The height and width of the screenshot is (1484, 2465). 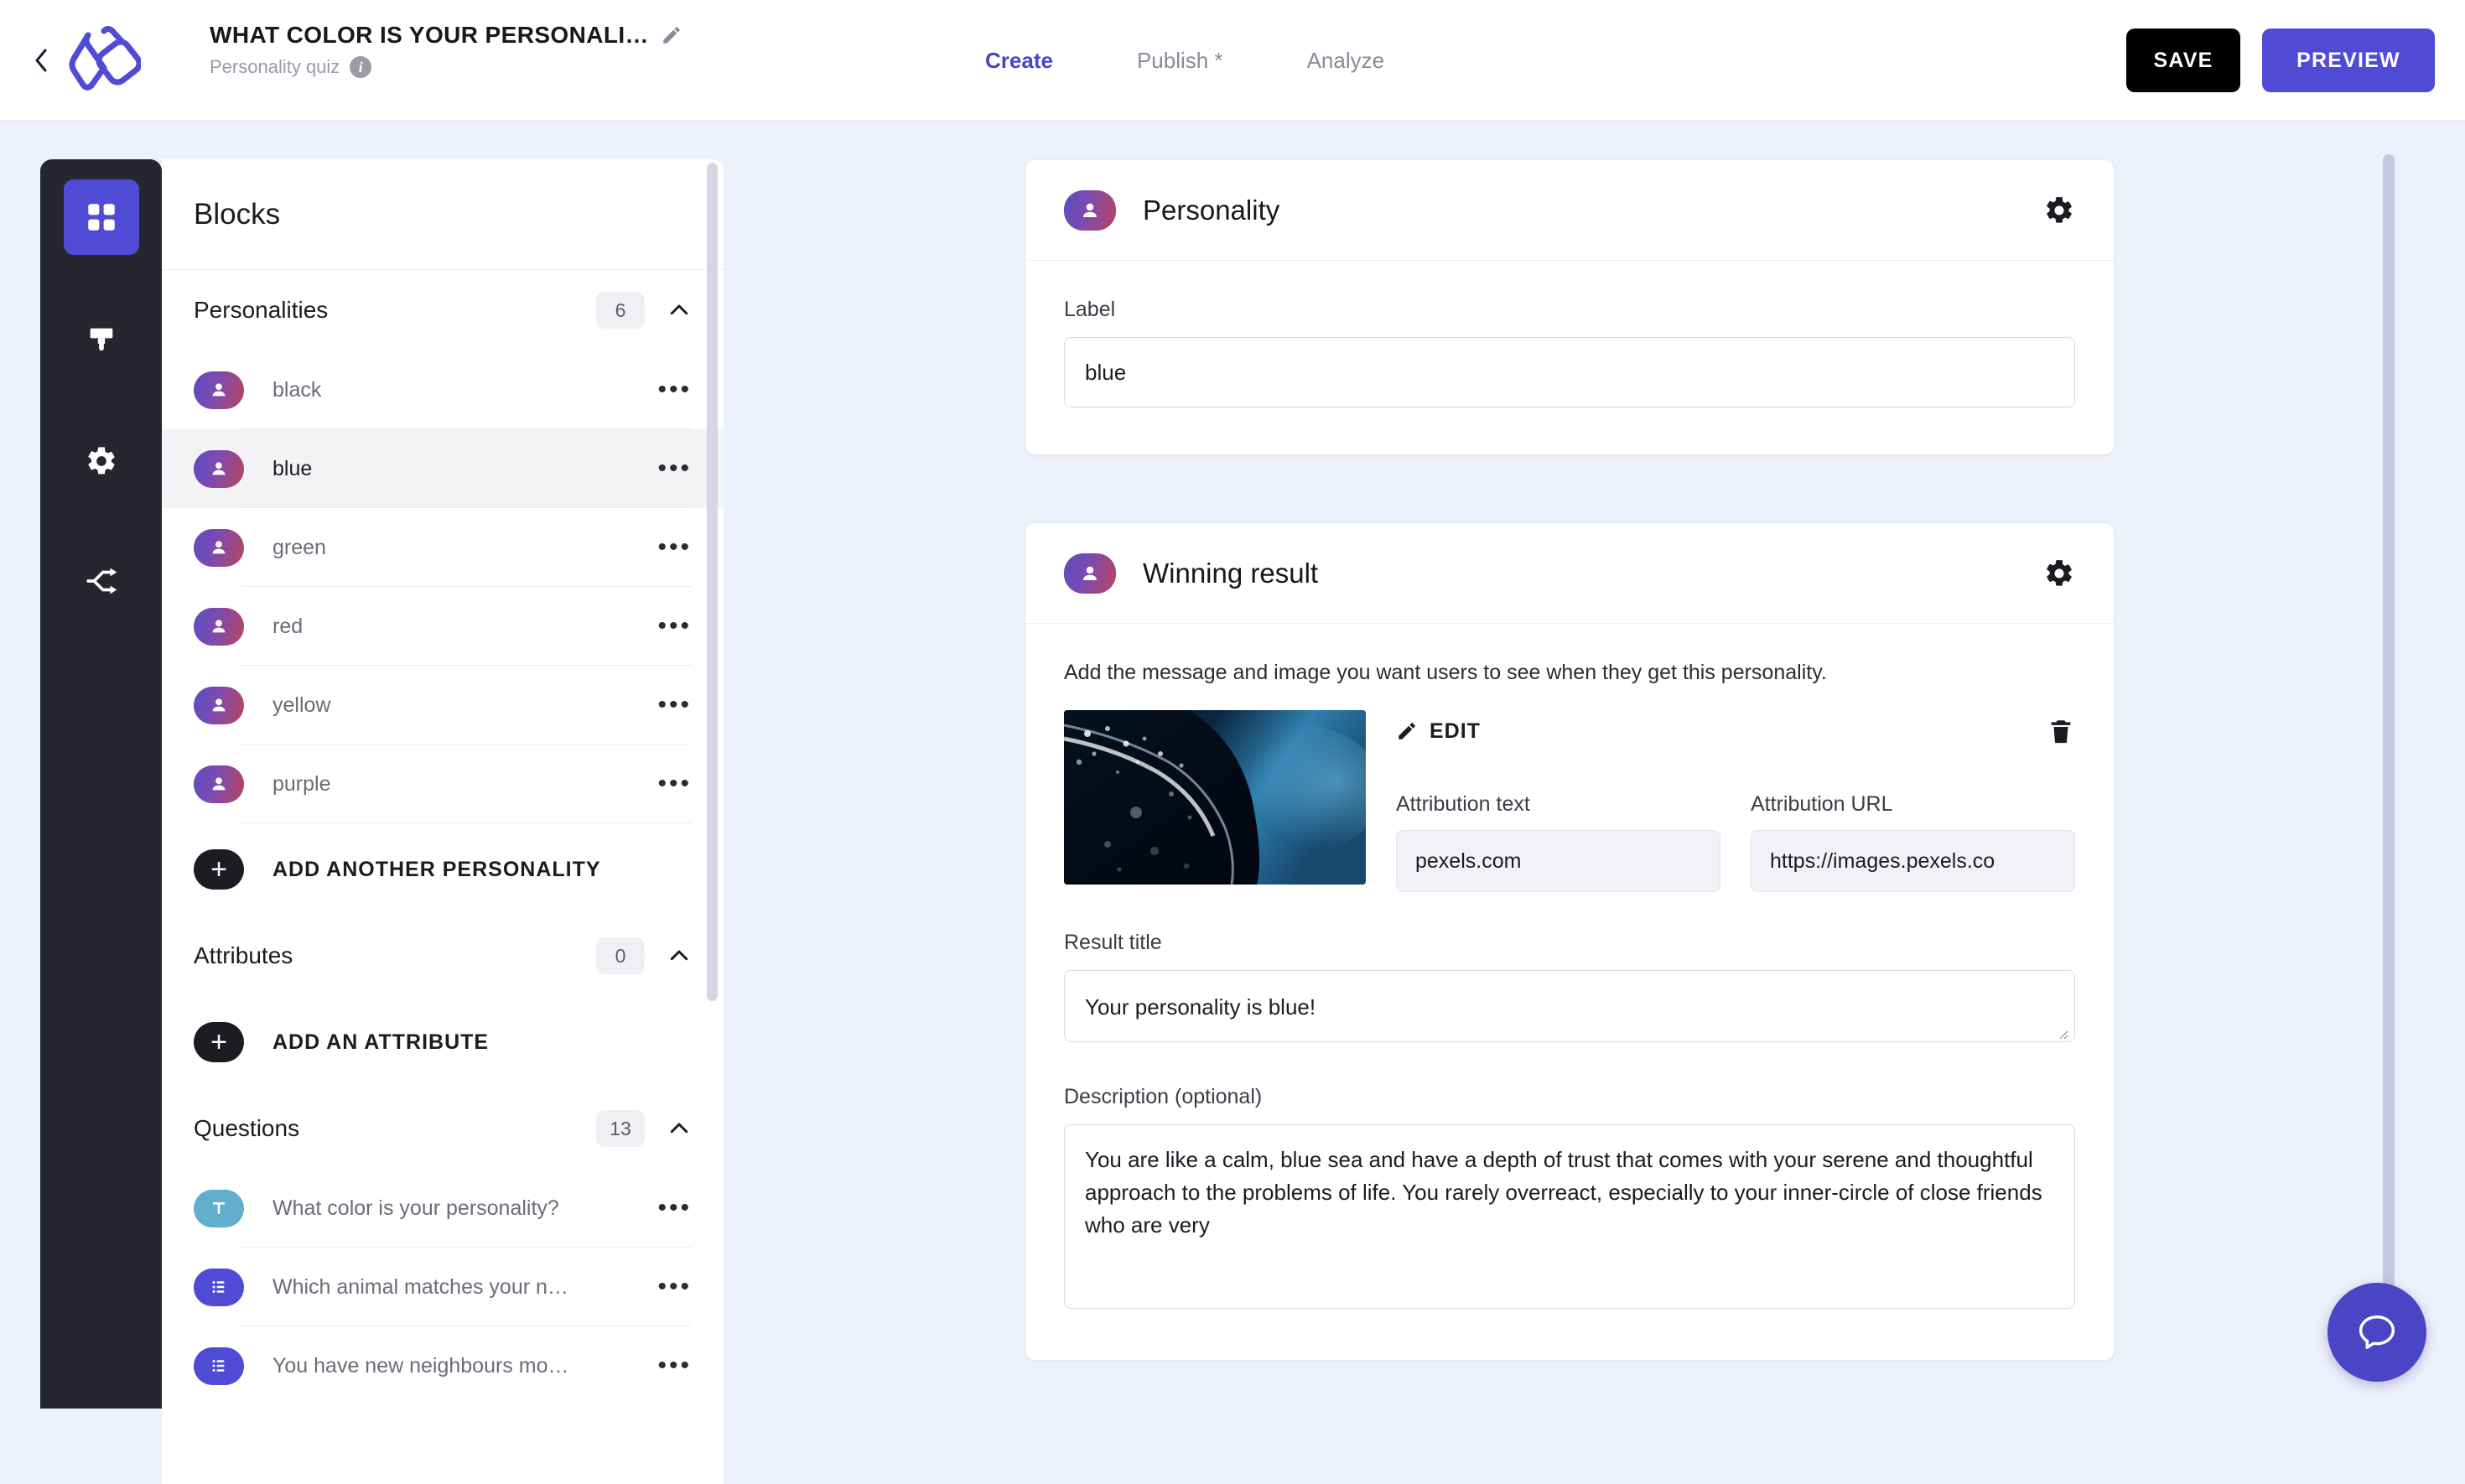 What do you see at coordinates (361, 67) in the screenshot?
I see `info-icon: i` at bounding box center [361, 67].